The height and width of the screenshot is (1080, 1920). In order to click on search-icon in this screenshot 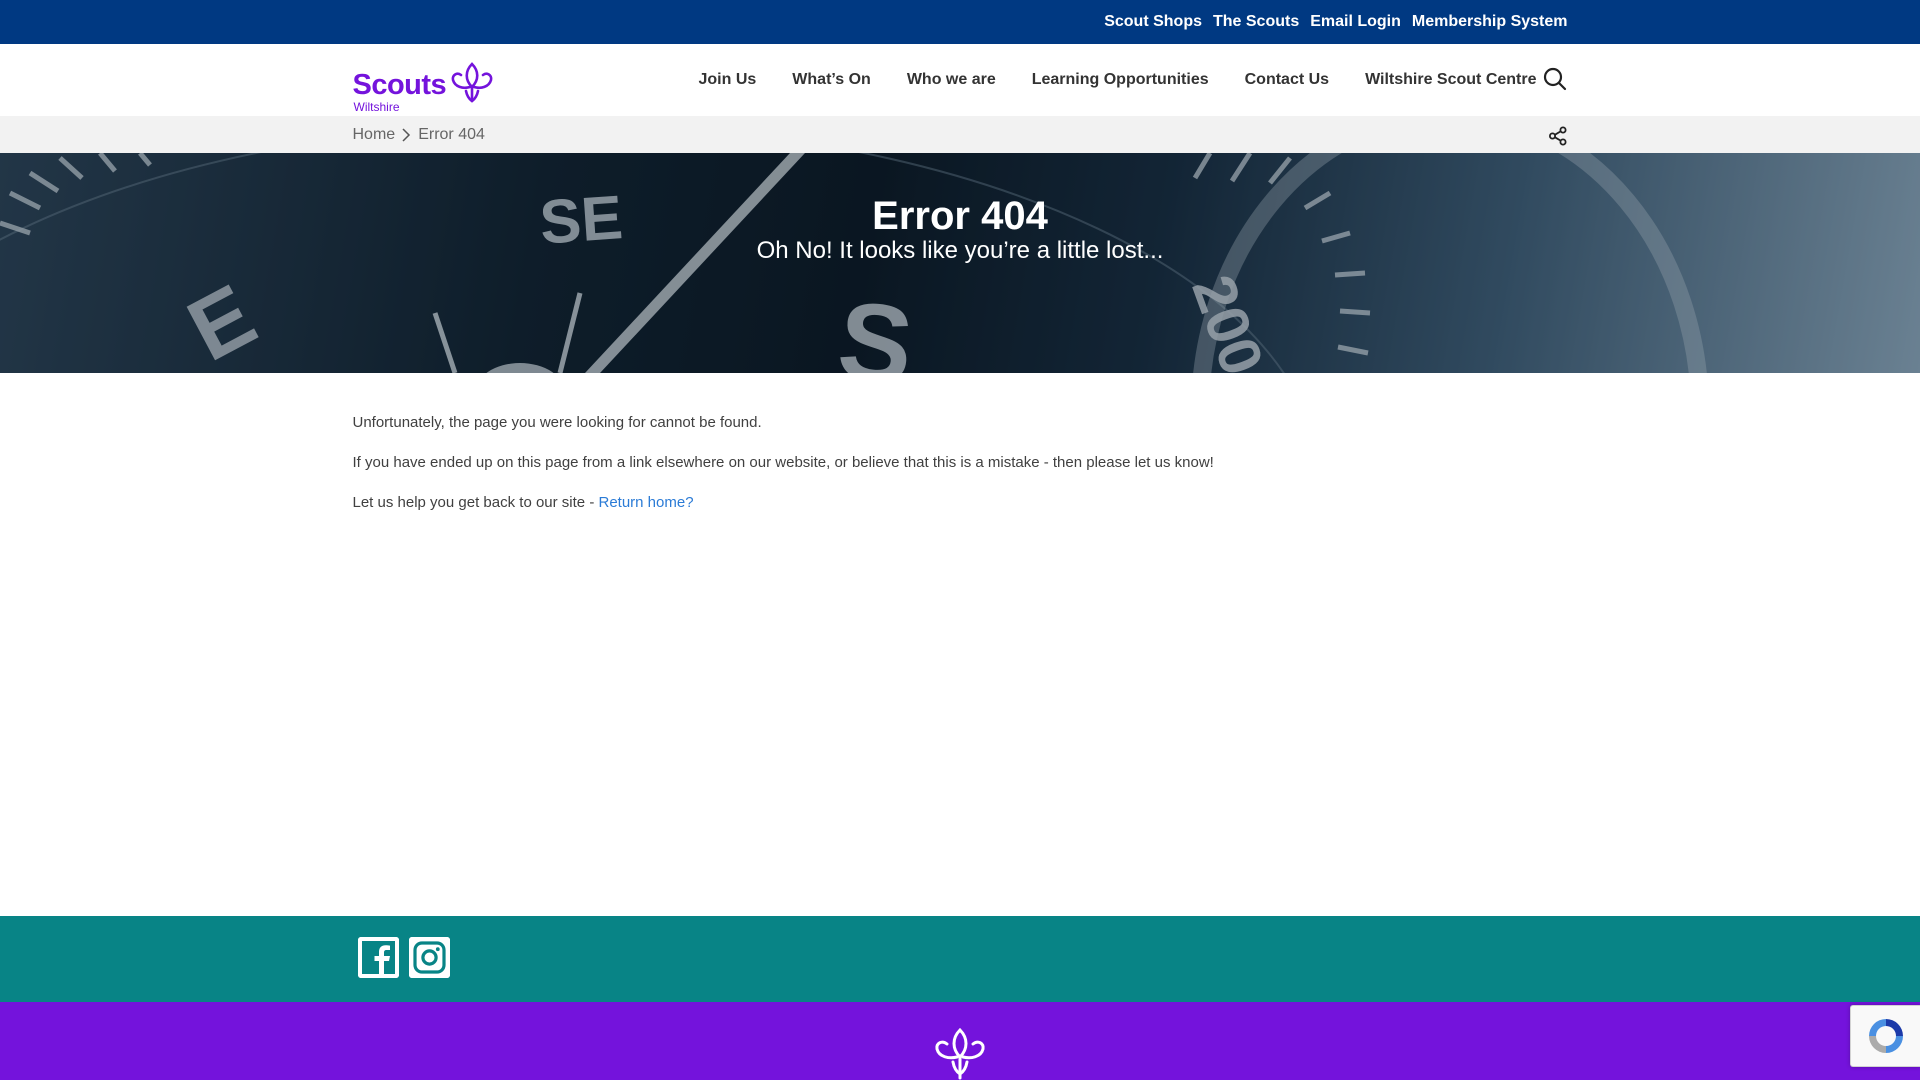, I will do `click(1555, 79)`.